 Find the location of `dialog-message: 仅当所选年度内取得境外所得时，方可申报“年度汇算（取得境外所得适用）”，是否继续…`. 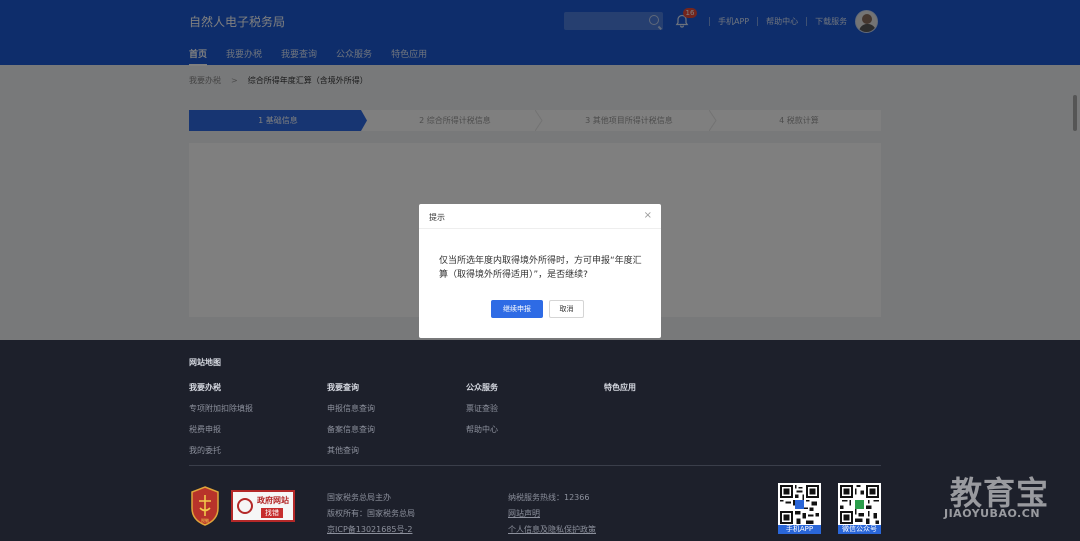

dialog-message: 仅当所选年度内取得境外所得时，方可申报“年度汇算（取得境外所得适用）”，是否继续… is located at coordinates (540, 268).